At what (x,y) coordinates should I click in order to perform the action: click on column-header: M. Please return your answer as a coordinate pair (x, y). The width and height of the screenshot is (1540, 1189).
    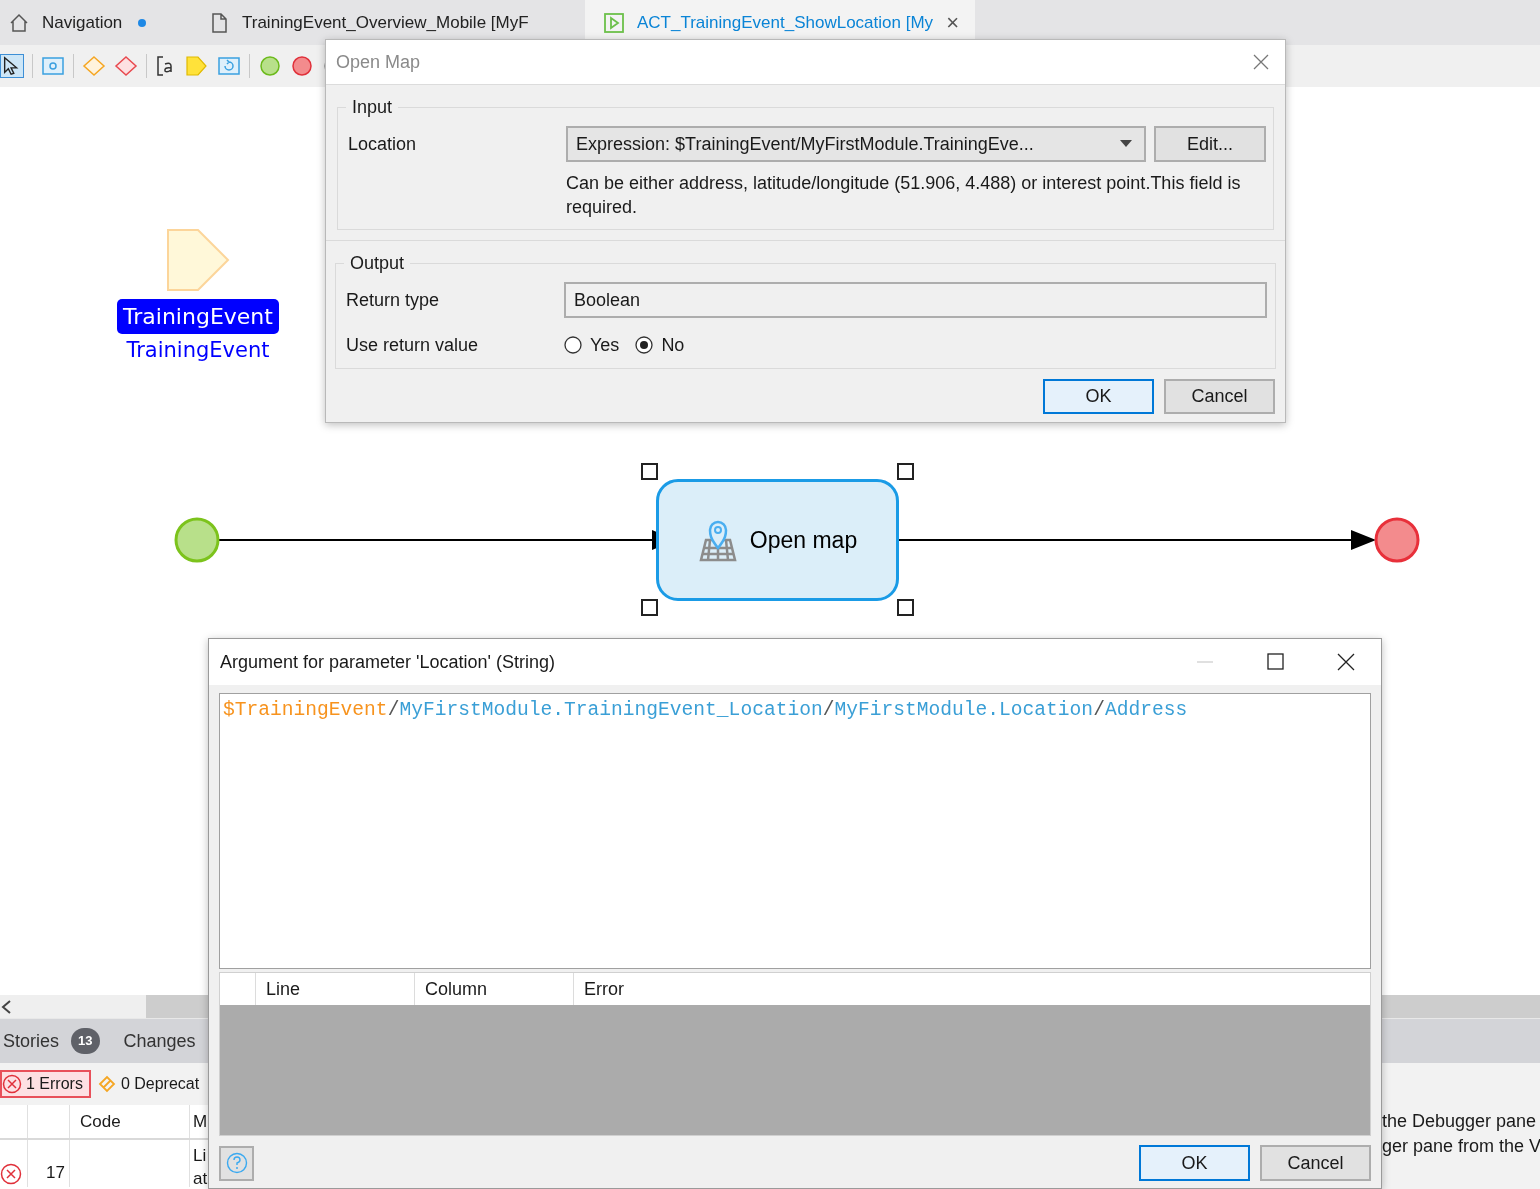
    Looking at the image, I should click on (200, 1121).